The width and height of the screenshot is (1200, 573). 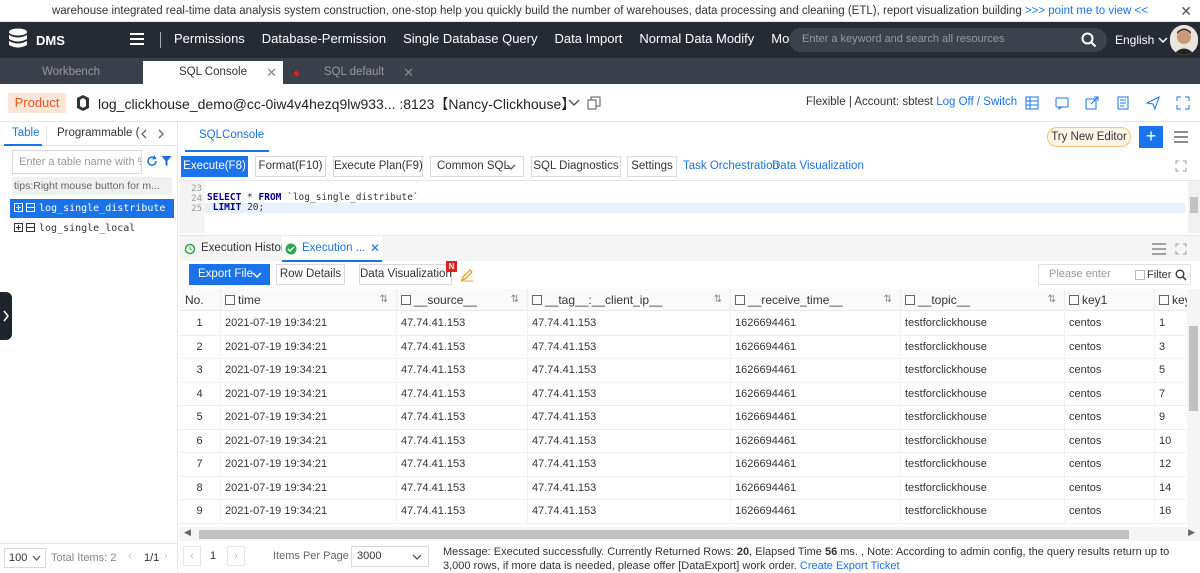 What do you see at coordinates (1171, 371) in the screenshot?
I see `table-cell: 5` at bounding box center [1171, 371].